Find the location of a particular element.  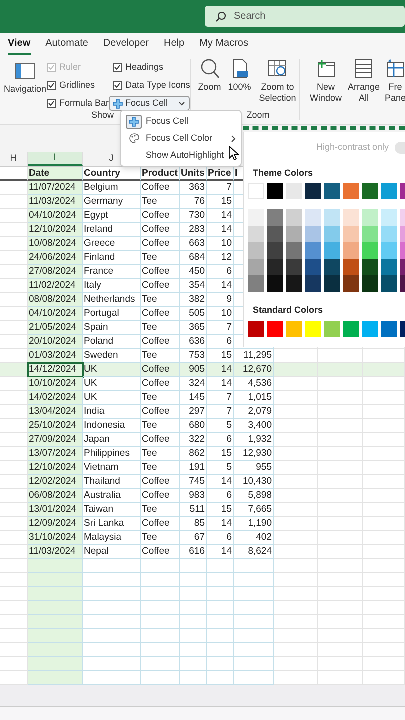

checkmark-icon is located at coordinates (117, 67).